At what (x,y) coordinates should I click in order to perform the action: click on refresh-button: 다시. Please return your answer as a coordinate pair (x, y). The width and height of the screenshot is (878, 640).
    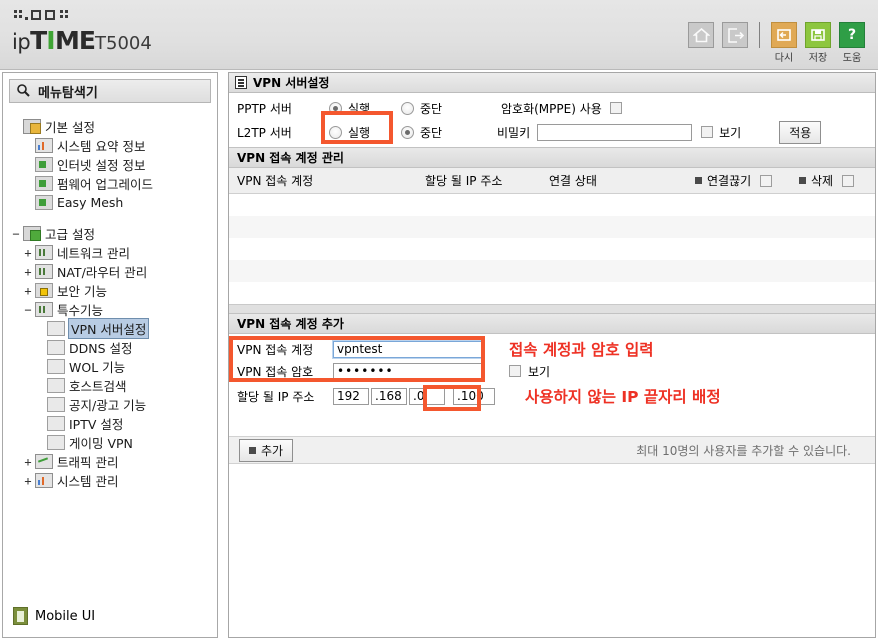
    Looking at the image, I should click on (784, 43).